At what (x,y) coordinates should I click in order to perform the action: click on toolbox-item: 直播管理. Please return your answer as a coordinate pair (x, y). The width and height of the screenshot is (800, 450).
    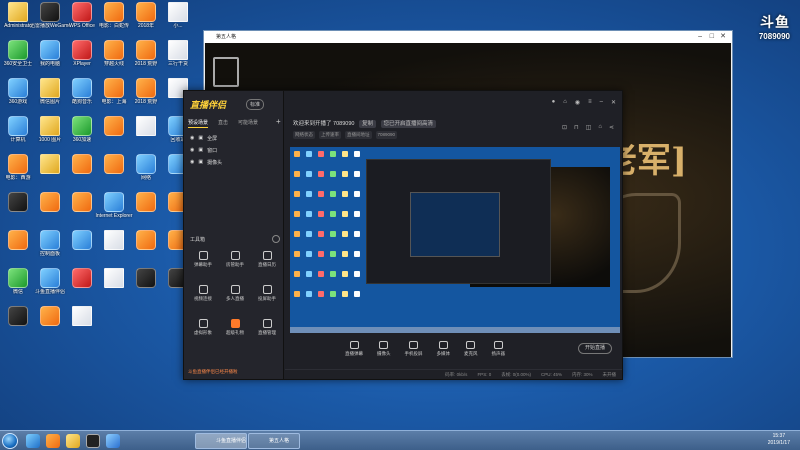
    Looking at the image, I should click on (267, 331).